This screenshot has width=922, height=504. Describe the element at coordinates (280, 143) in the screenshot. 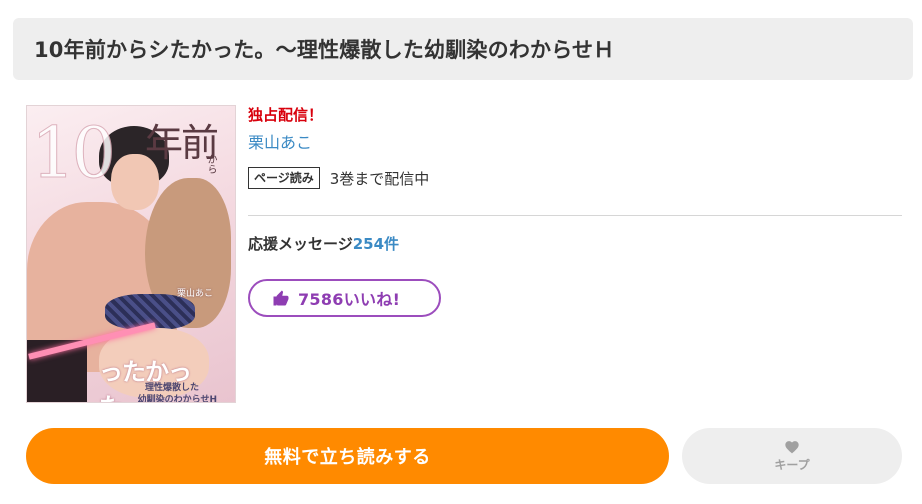

I see `author-link: 栗山あこ` at that location.